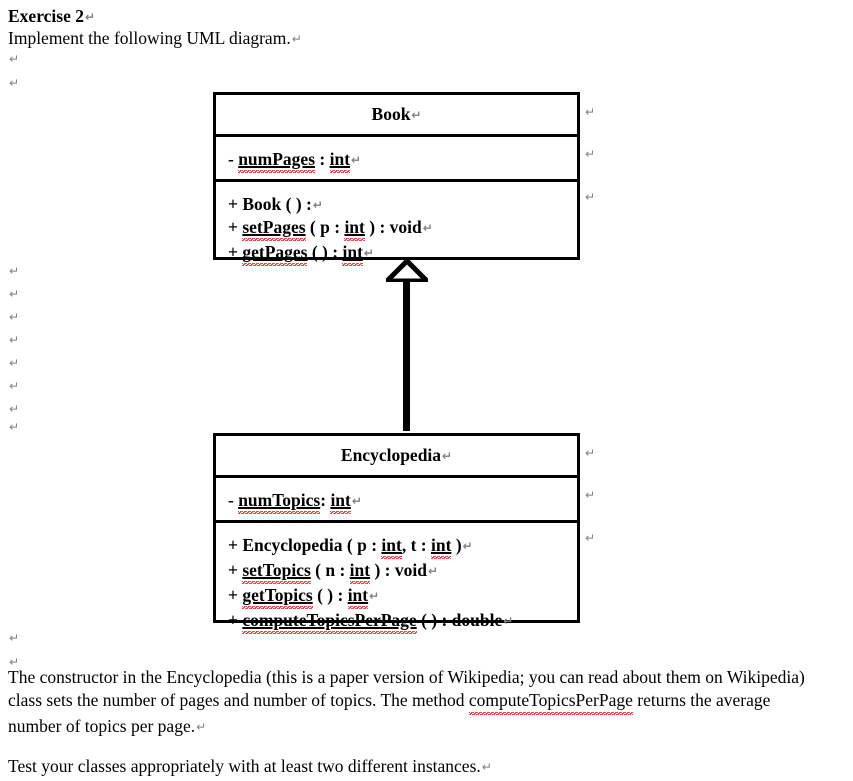  Describe the element at coordinates (275, 253) in the screenshot. I see `spellcheck-text-run: getPages` at that location.